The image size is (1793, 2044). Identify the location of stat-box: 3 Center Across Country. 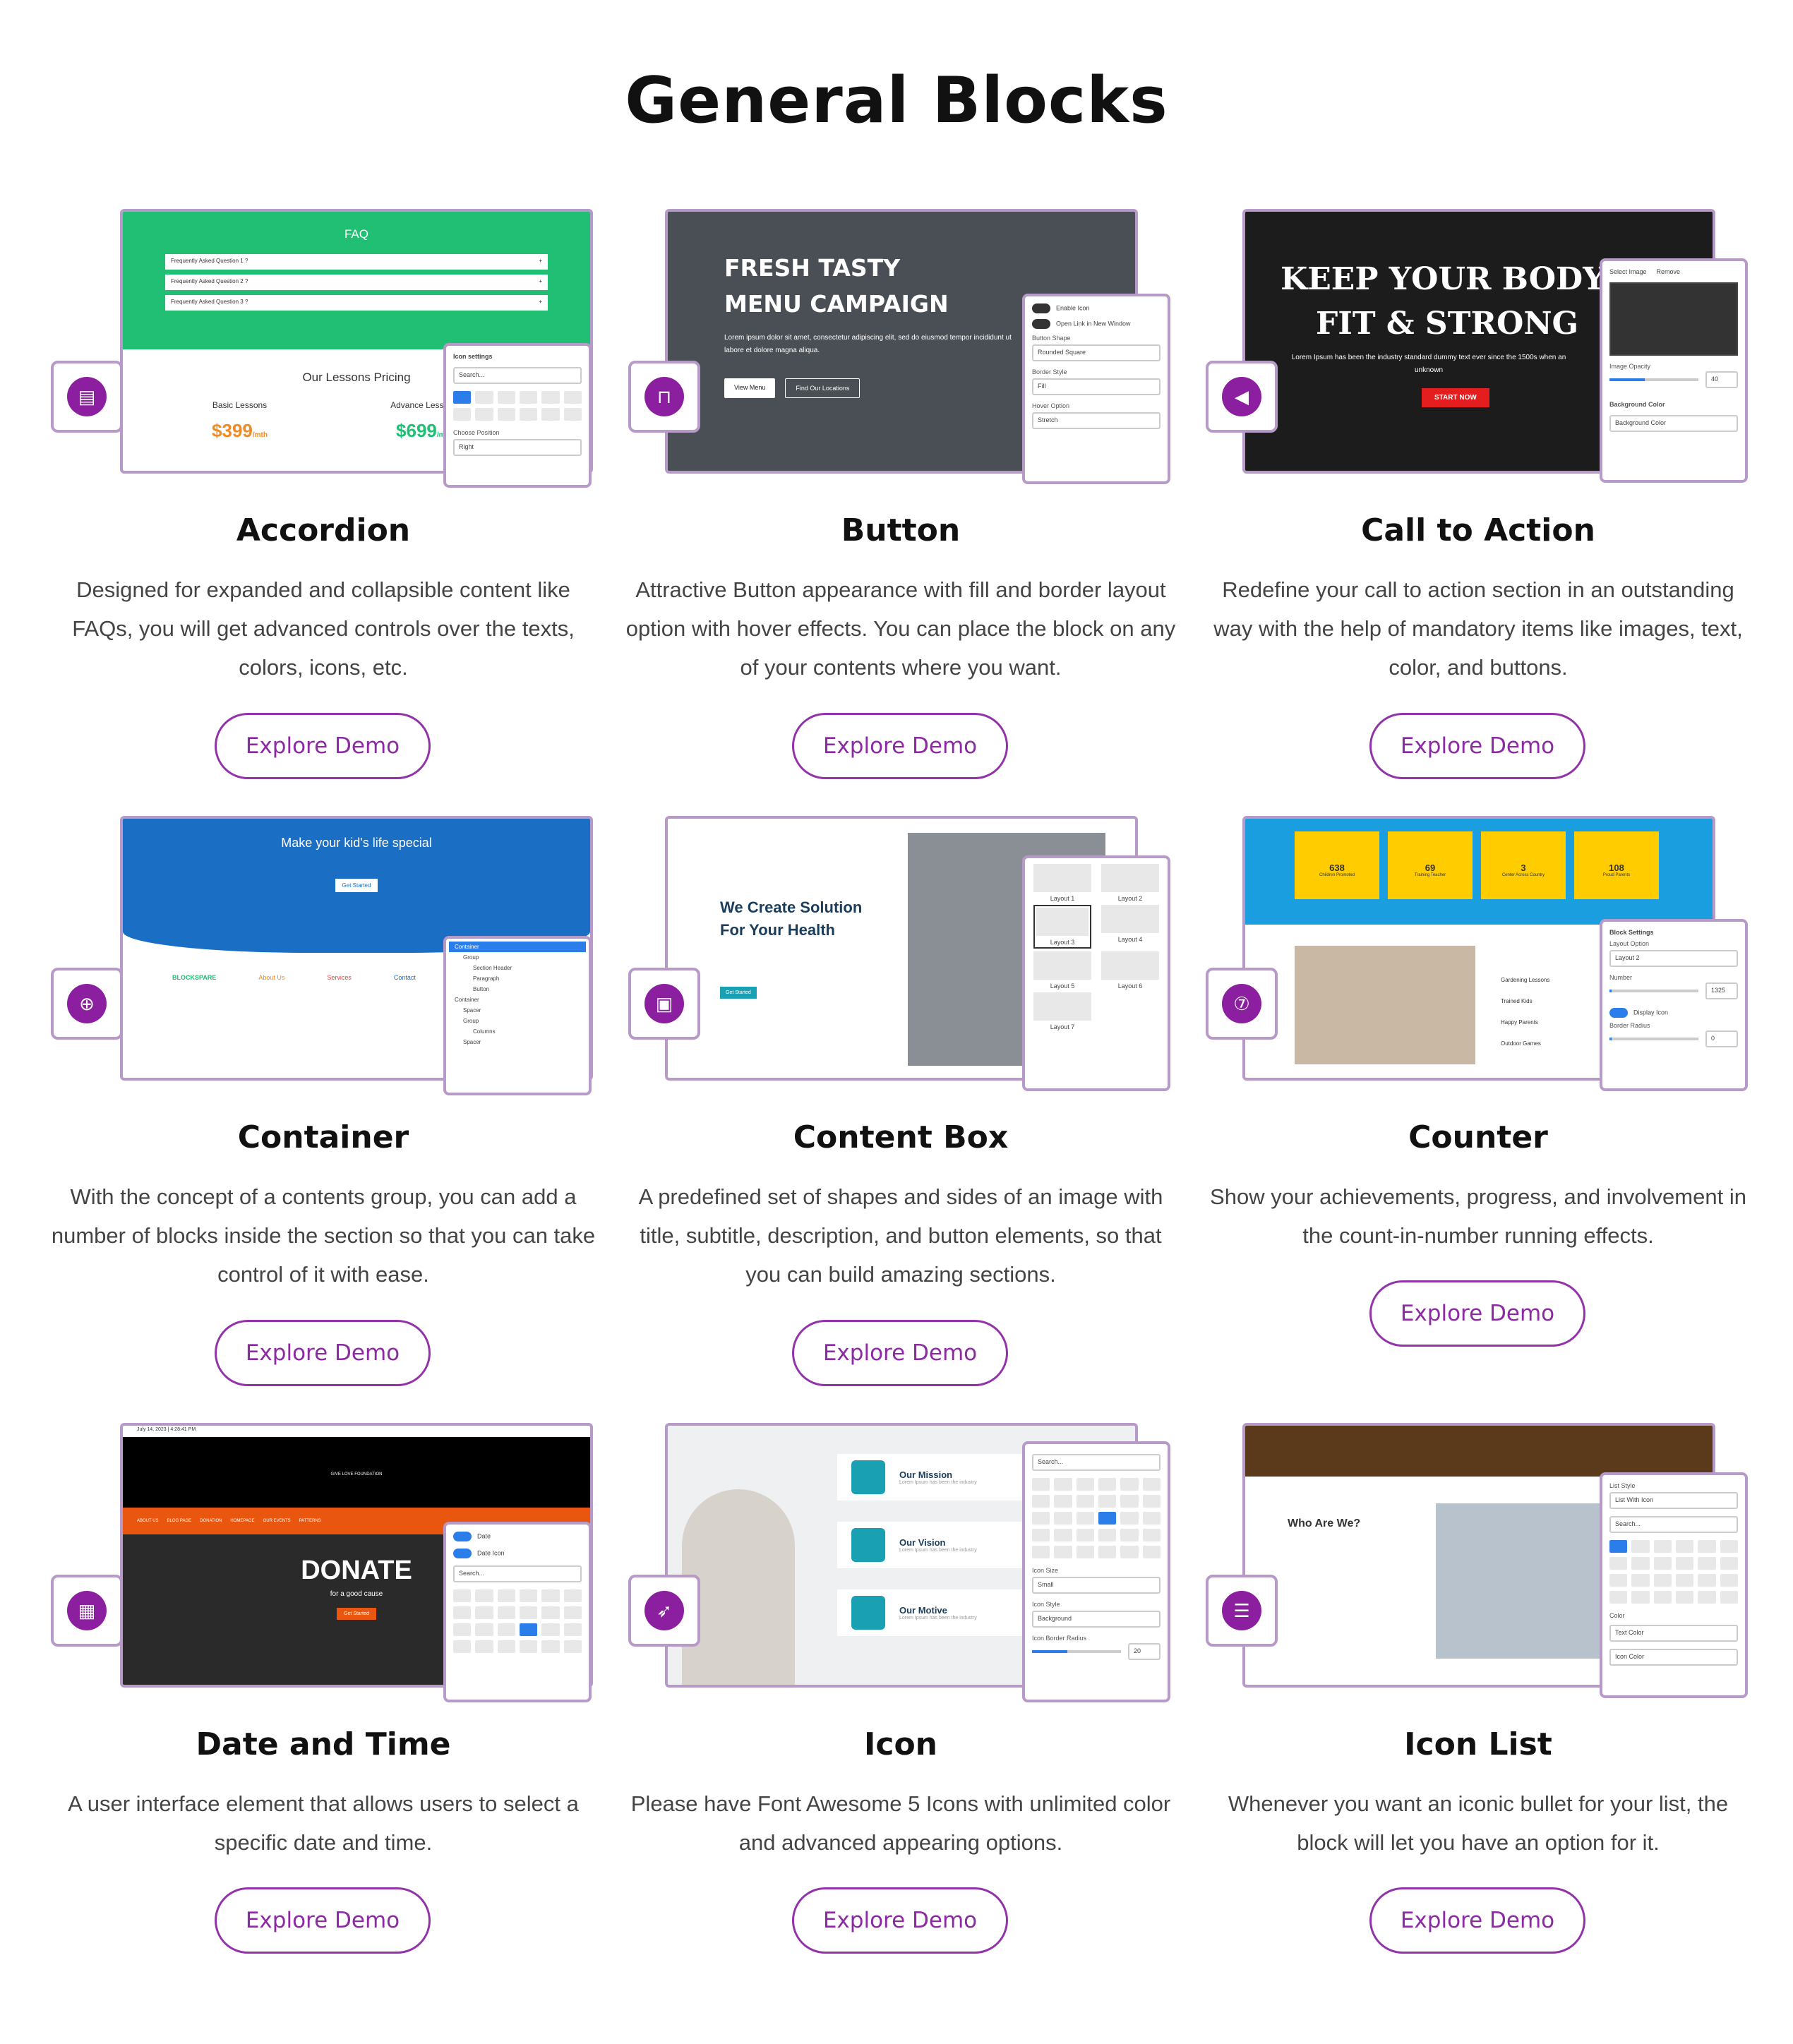
(1523, 865).